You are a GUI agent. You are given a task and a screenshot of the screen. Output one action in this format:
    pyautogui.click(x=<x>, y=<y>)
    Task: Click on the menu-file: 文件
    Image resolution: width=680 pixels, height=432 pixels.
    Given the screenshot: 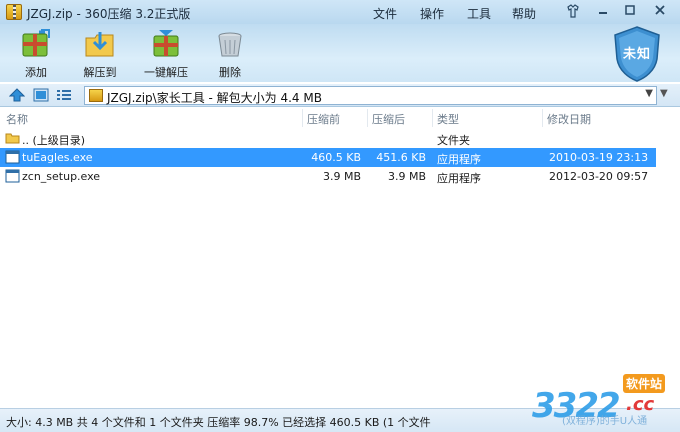 What is the action you would take?
    pyautogui.click(x=385, y=13)
    